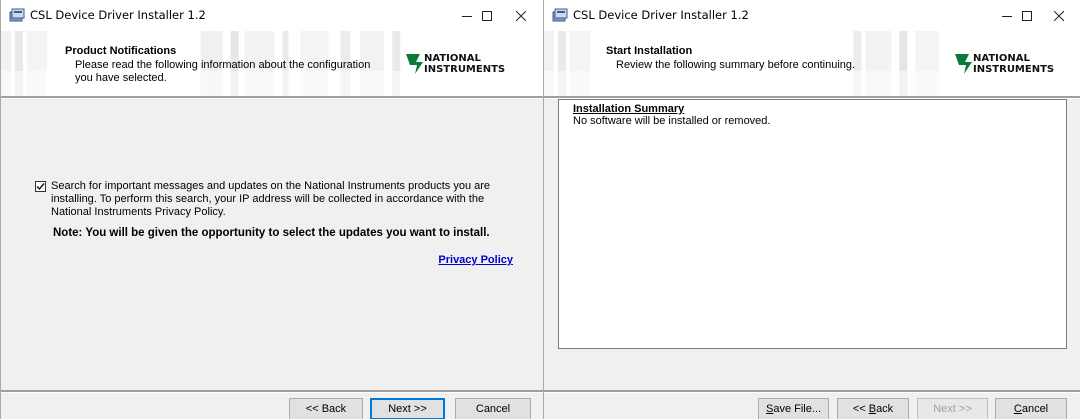  Describe the element at coordinates (649, 51) in the screenshot. I see `header-title: Start Installation` at that location.